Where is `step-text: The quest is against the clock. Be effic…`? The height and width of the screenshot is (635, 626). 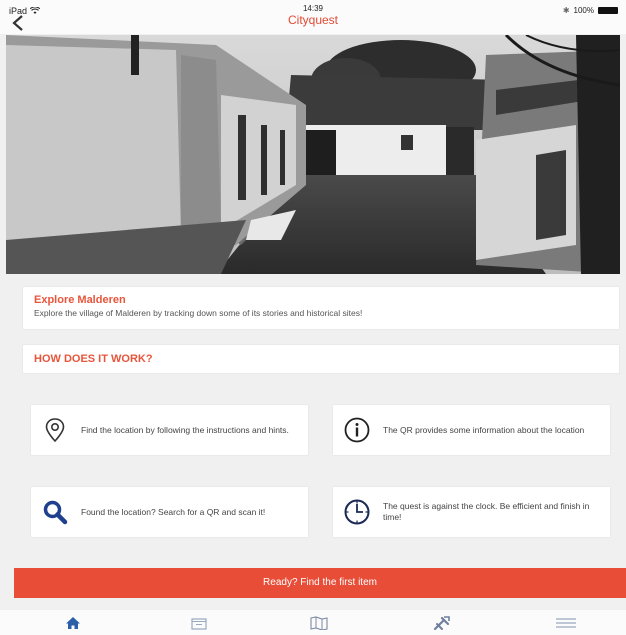 step-text: The quest is against the clock. Be effic… is located at coordinates (486, 511).